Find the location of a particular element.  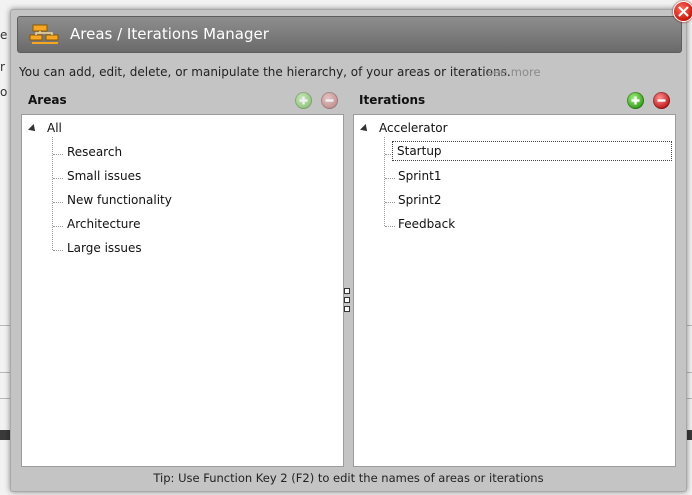

dialog-title-bar: Areas / Iterations Manager is located at coordinates (349, 34).